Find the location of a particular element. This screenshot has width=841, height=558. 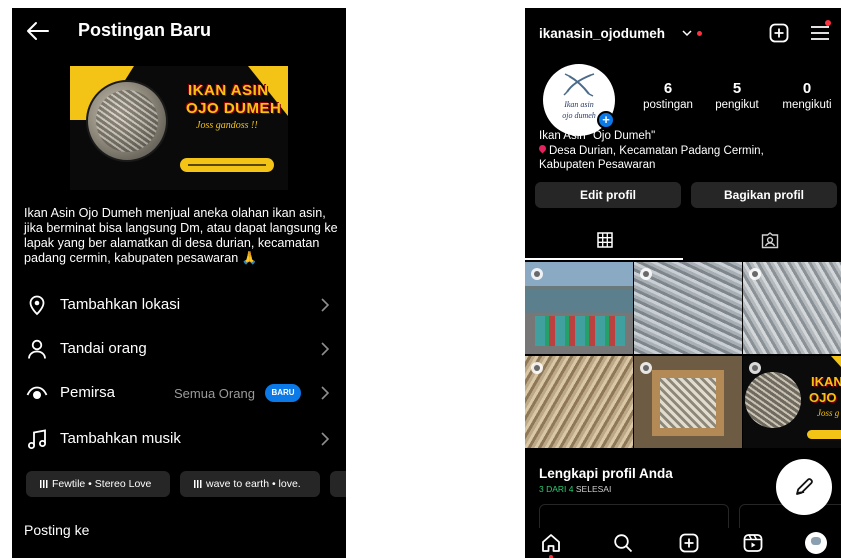

chevron-down-icon is located at coordinates (687, 33).